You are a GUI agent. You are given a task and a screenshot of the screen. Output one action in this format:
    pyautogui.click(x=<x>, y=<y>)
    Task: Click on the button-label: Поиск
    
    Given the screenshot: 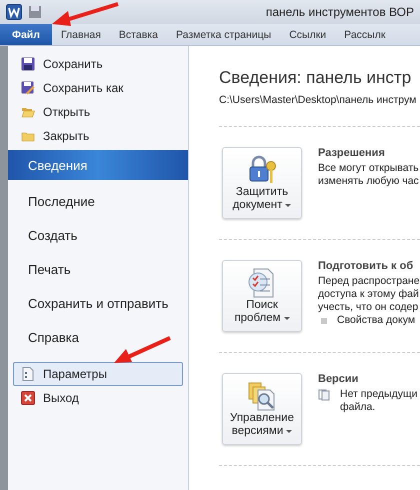 What is the action you would take?
    pyautogui.click(x=262, y=305)
    